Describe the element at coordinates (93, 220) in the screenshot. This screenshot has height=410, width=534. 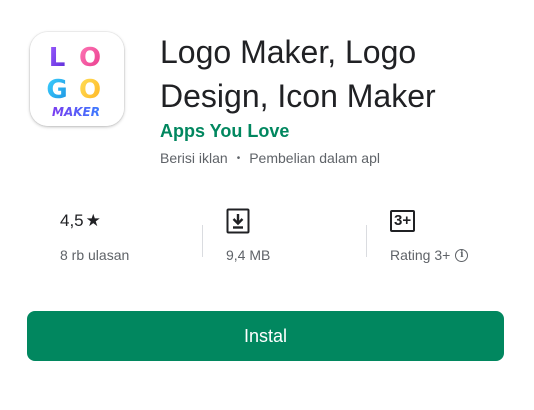
I see `star-icon: ★` at that location.